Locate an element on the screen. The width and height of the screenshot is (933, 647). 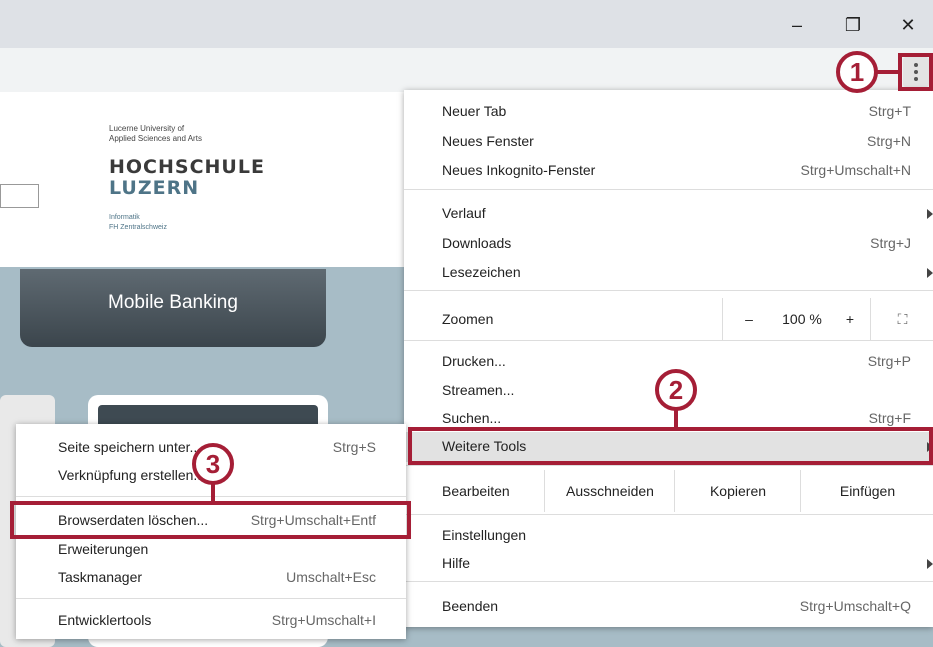
copy-button: Kopieren is located at coordinates (737, 491).